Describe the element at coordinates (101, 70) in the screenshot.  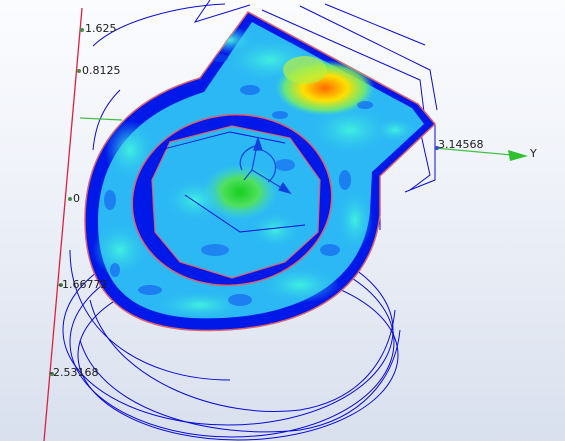
I see `z-tick-label: 0.8125` at that location.